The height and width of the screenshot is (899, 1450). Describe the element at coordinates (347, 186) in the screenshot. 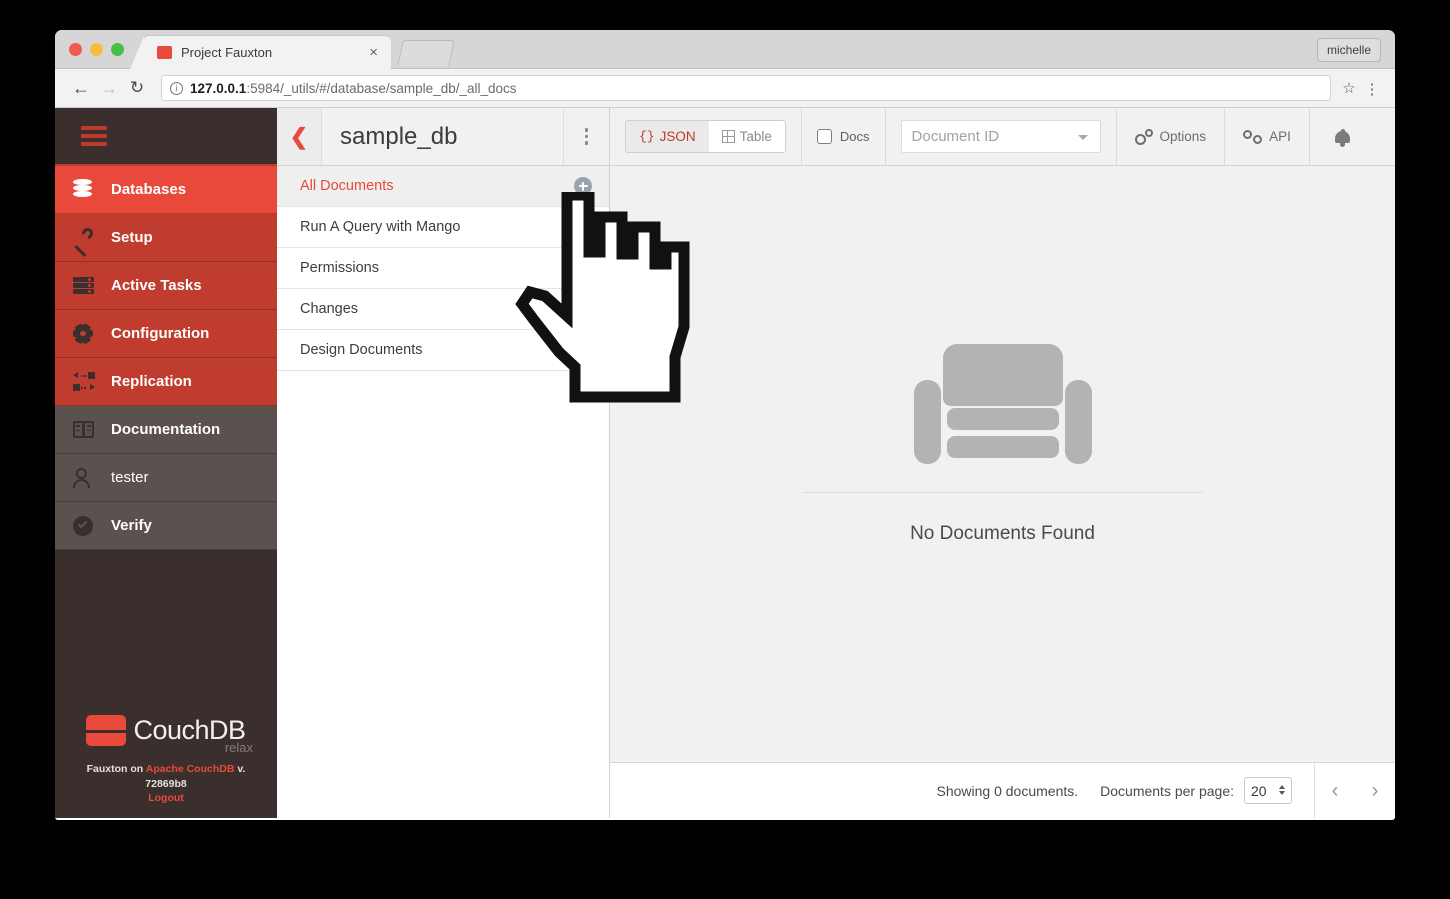

I see `list-item-label: All Documents` at that location.